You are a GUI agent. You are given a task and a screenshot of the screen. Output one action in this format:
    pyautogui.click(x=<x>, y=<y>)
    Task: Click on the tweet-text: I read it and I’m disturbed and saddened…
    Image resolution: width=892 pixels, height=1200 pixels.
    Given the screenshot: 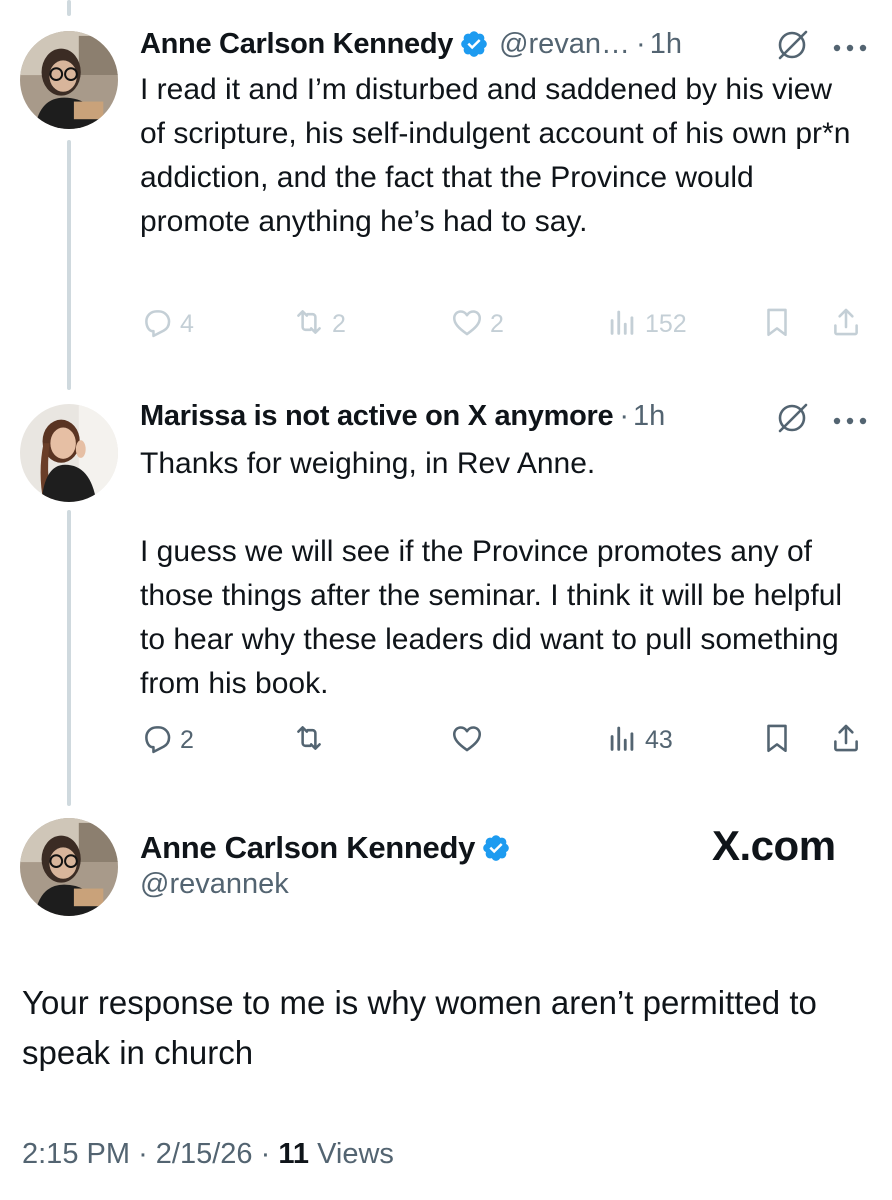 What is the action you would take?
    pyautogui.click(x=500, y=156)
    